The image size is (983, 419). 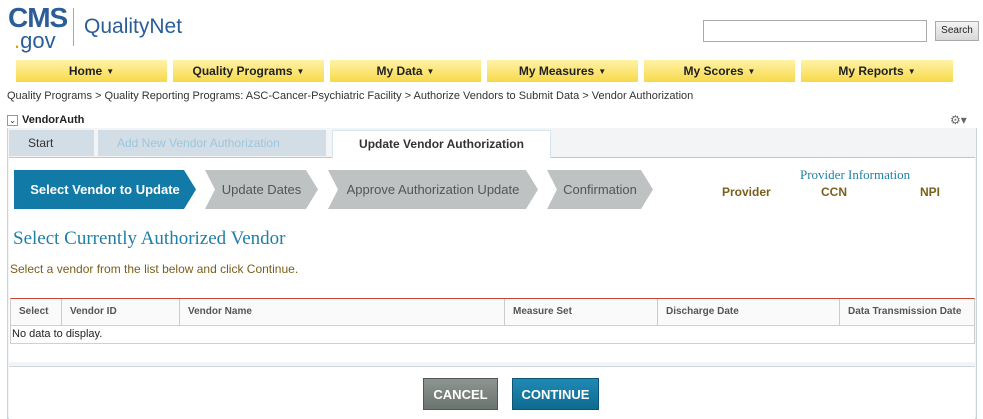 What do you see at coordinates (713, 71) in the screenshot?
I see `nav-my-scores-label: My Scores` at bounding box center [713, 71].